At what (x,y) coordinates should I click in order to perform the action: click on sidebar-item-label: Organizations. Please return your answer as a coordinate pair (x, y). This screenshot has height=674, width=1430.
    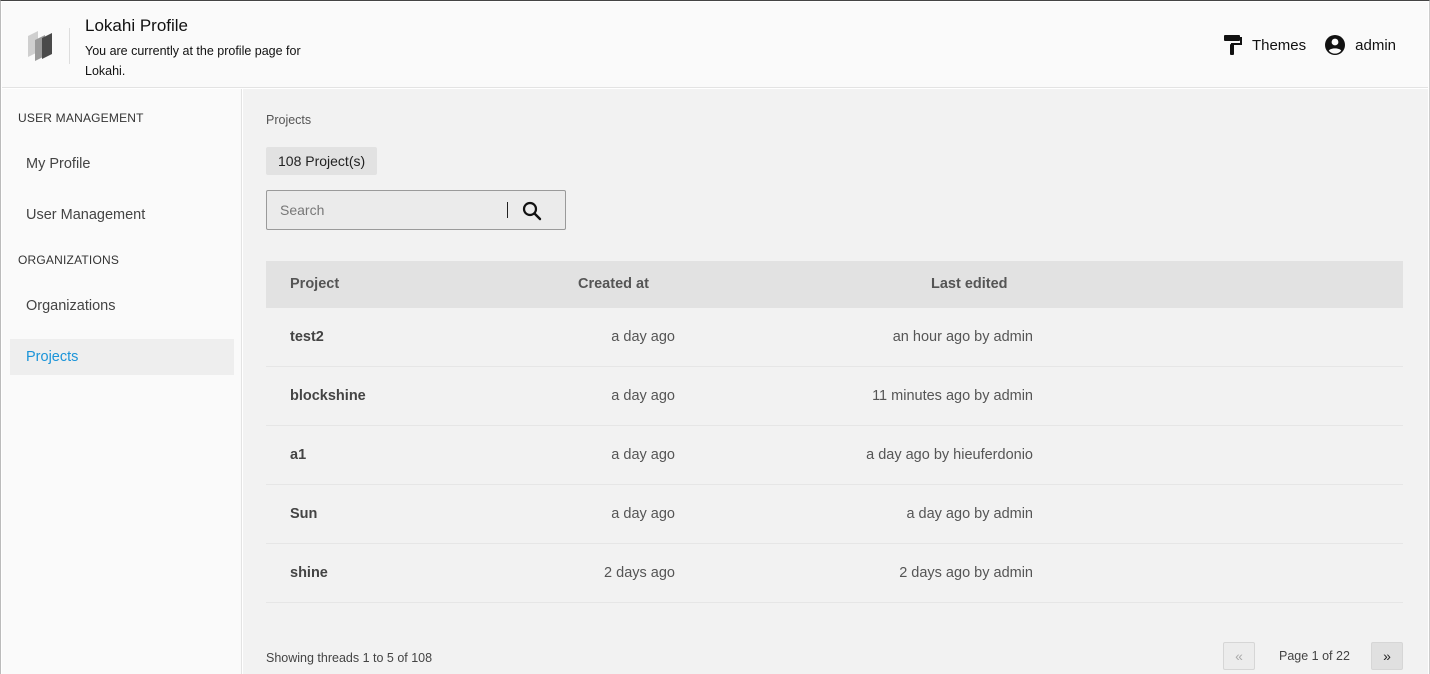
    Looking at the image, I should click on (71, 306).